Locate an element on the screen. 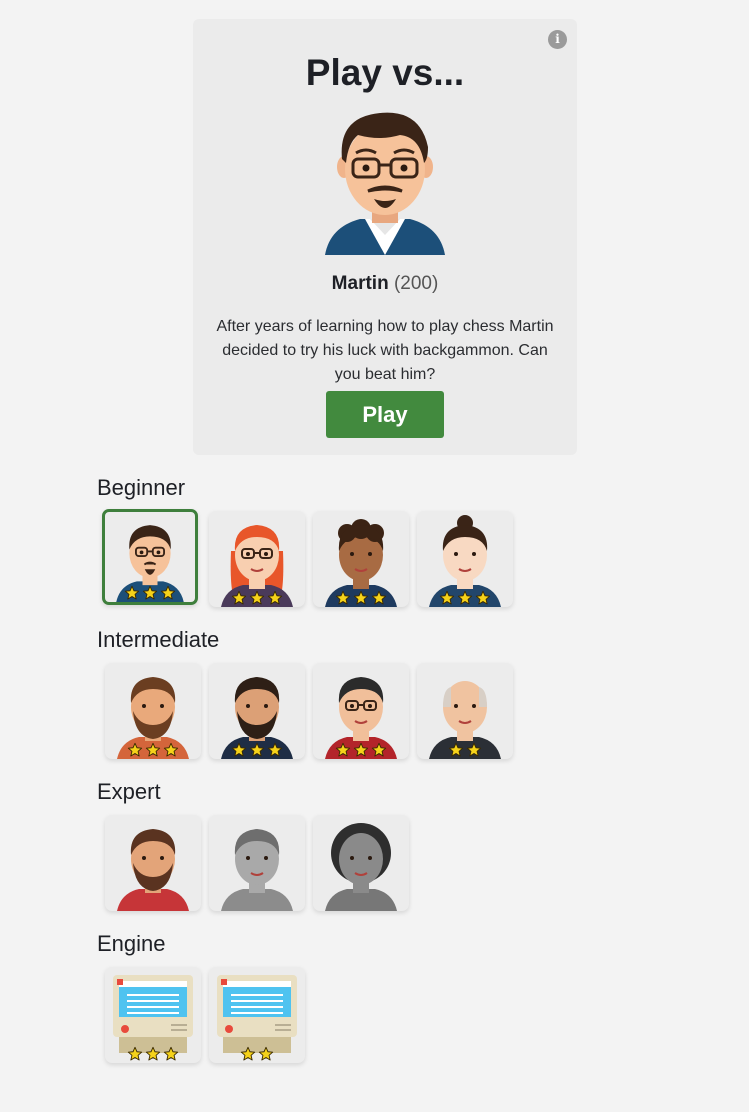 This screenshot has height=1112, width=749. section-label-intermediate: Intermediate is located at coordinates (158, 639).